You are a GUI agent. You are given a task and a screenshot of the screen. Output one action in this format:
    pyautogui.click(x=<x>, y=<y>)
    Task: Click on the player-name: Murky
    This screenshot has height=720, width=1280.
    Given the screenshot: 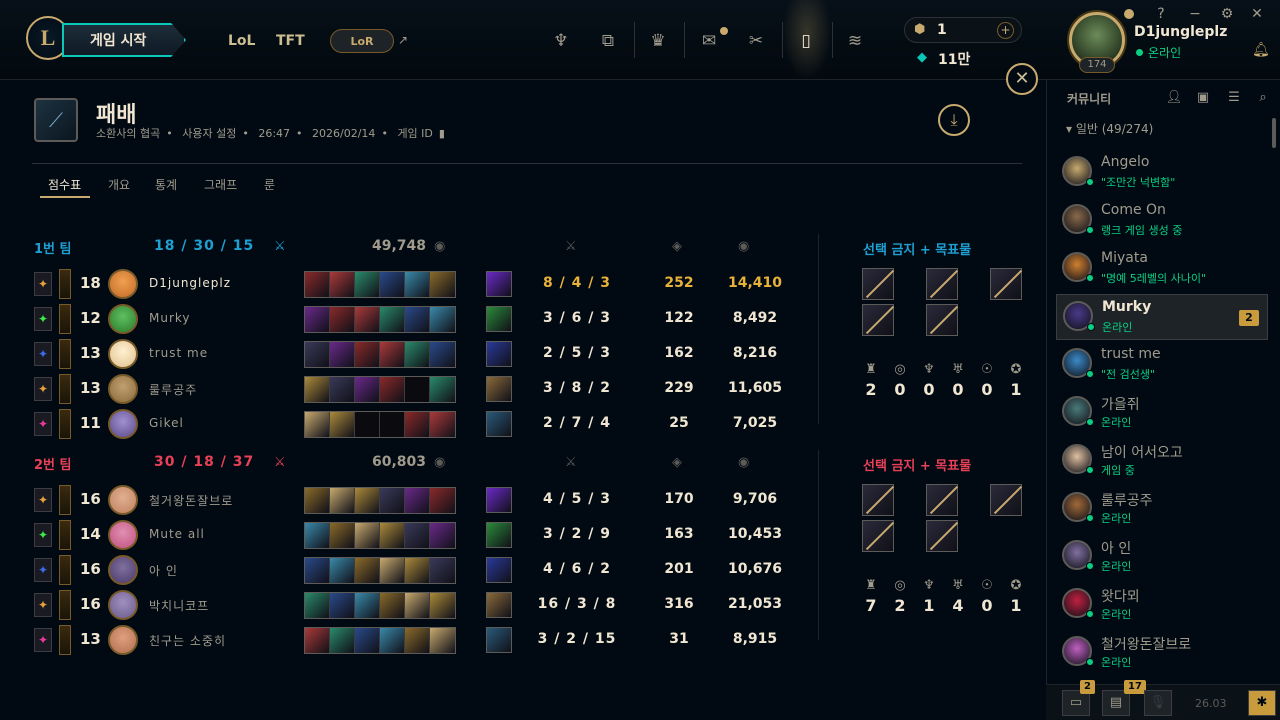 What is the action you would take?
    pyautogui.click(x=170, y=318)
    